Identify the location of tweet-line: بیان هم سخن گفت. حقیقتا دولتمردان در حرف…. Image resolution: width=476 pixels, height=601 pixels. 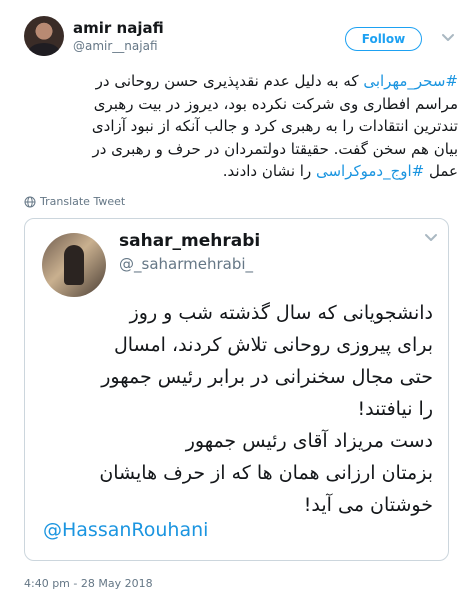
(275, 148).